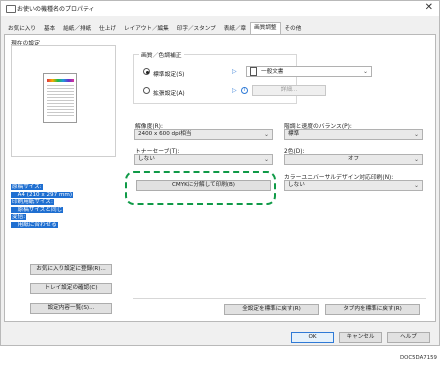 This screenshot has height=366, width=440. What do you see at coordinates (146, 90) in the screenshot?
I see `extended-radio` at bounding box center [146, 90].